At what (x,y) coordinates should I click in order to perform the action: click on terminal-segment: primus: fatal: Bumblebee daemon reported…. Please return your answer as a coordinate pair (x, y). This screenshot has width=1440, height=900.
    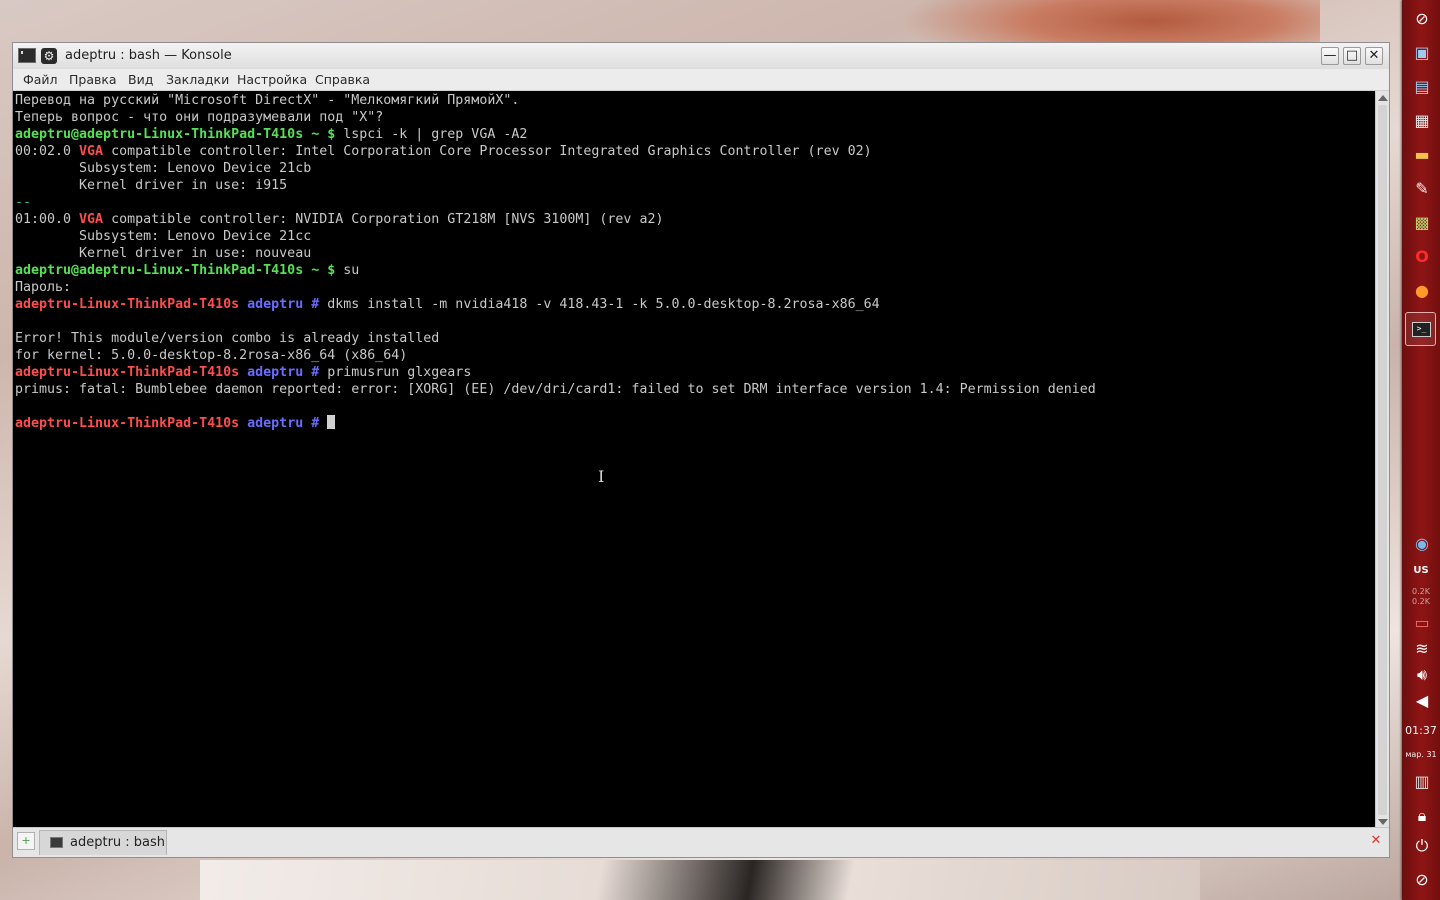
    Looking at the image, I should click on (555, 389).